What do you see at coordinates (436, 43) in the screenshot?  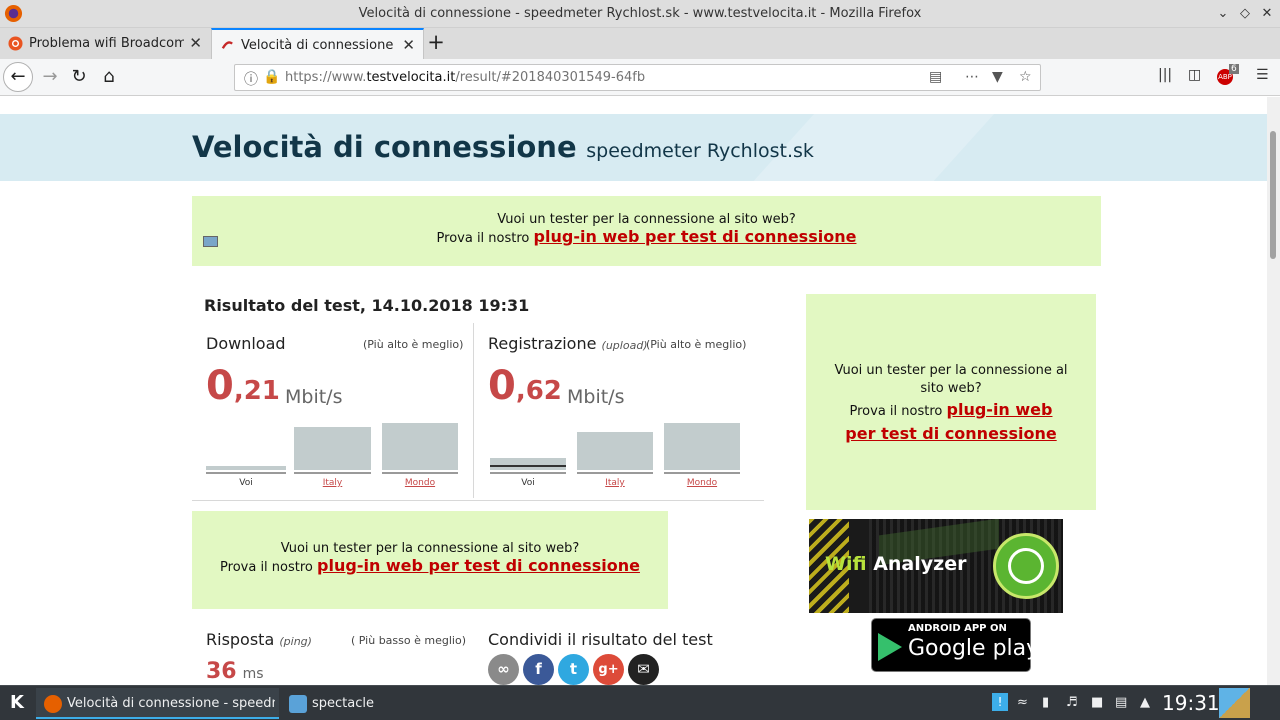 I see `new-tab-button: +` at bounding box center [436, 43].